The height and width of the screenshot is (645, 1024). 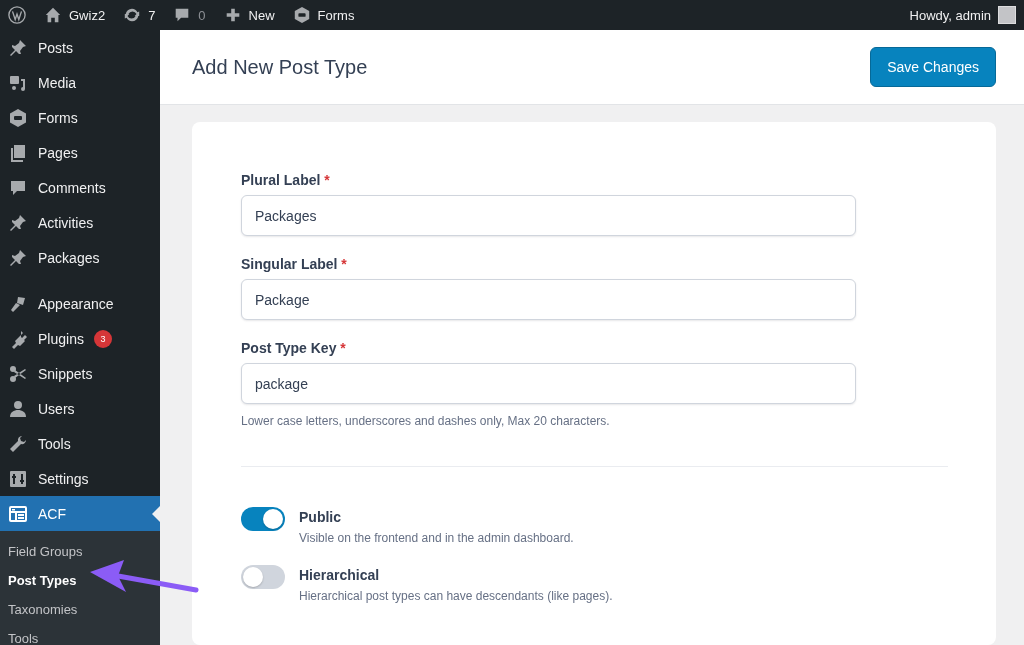 What do you see at coordinates (80, 222) in the screenshot?
I see `sidebar-item: Activities` at bounding box center [80, 222].